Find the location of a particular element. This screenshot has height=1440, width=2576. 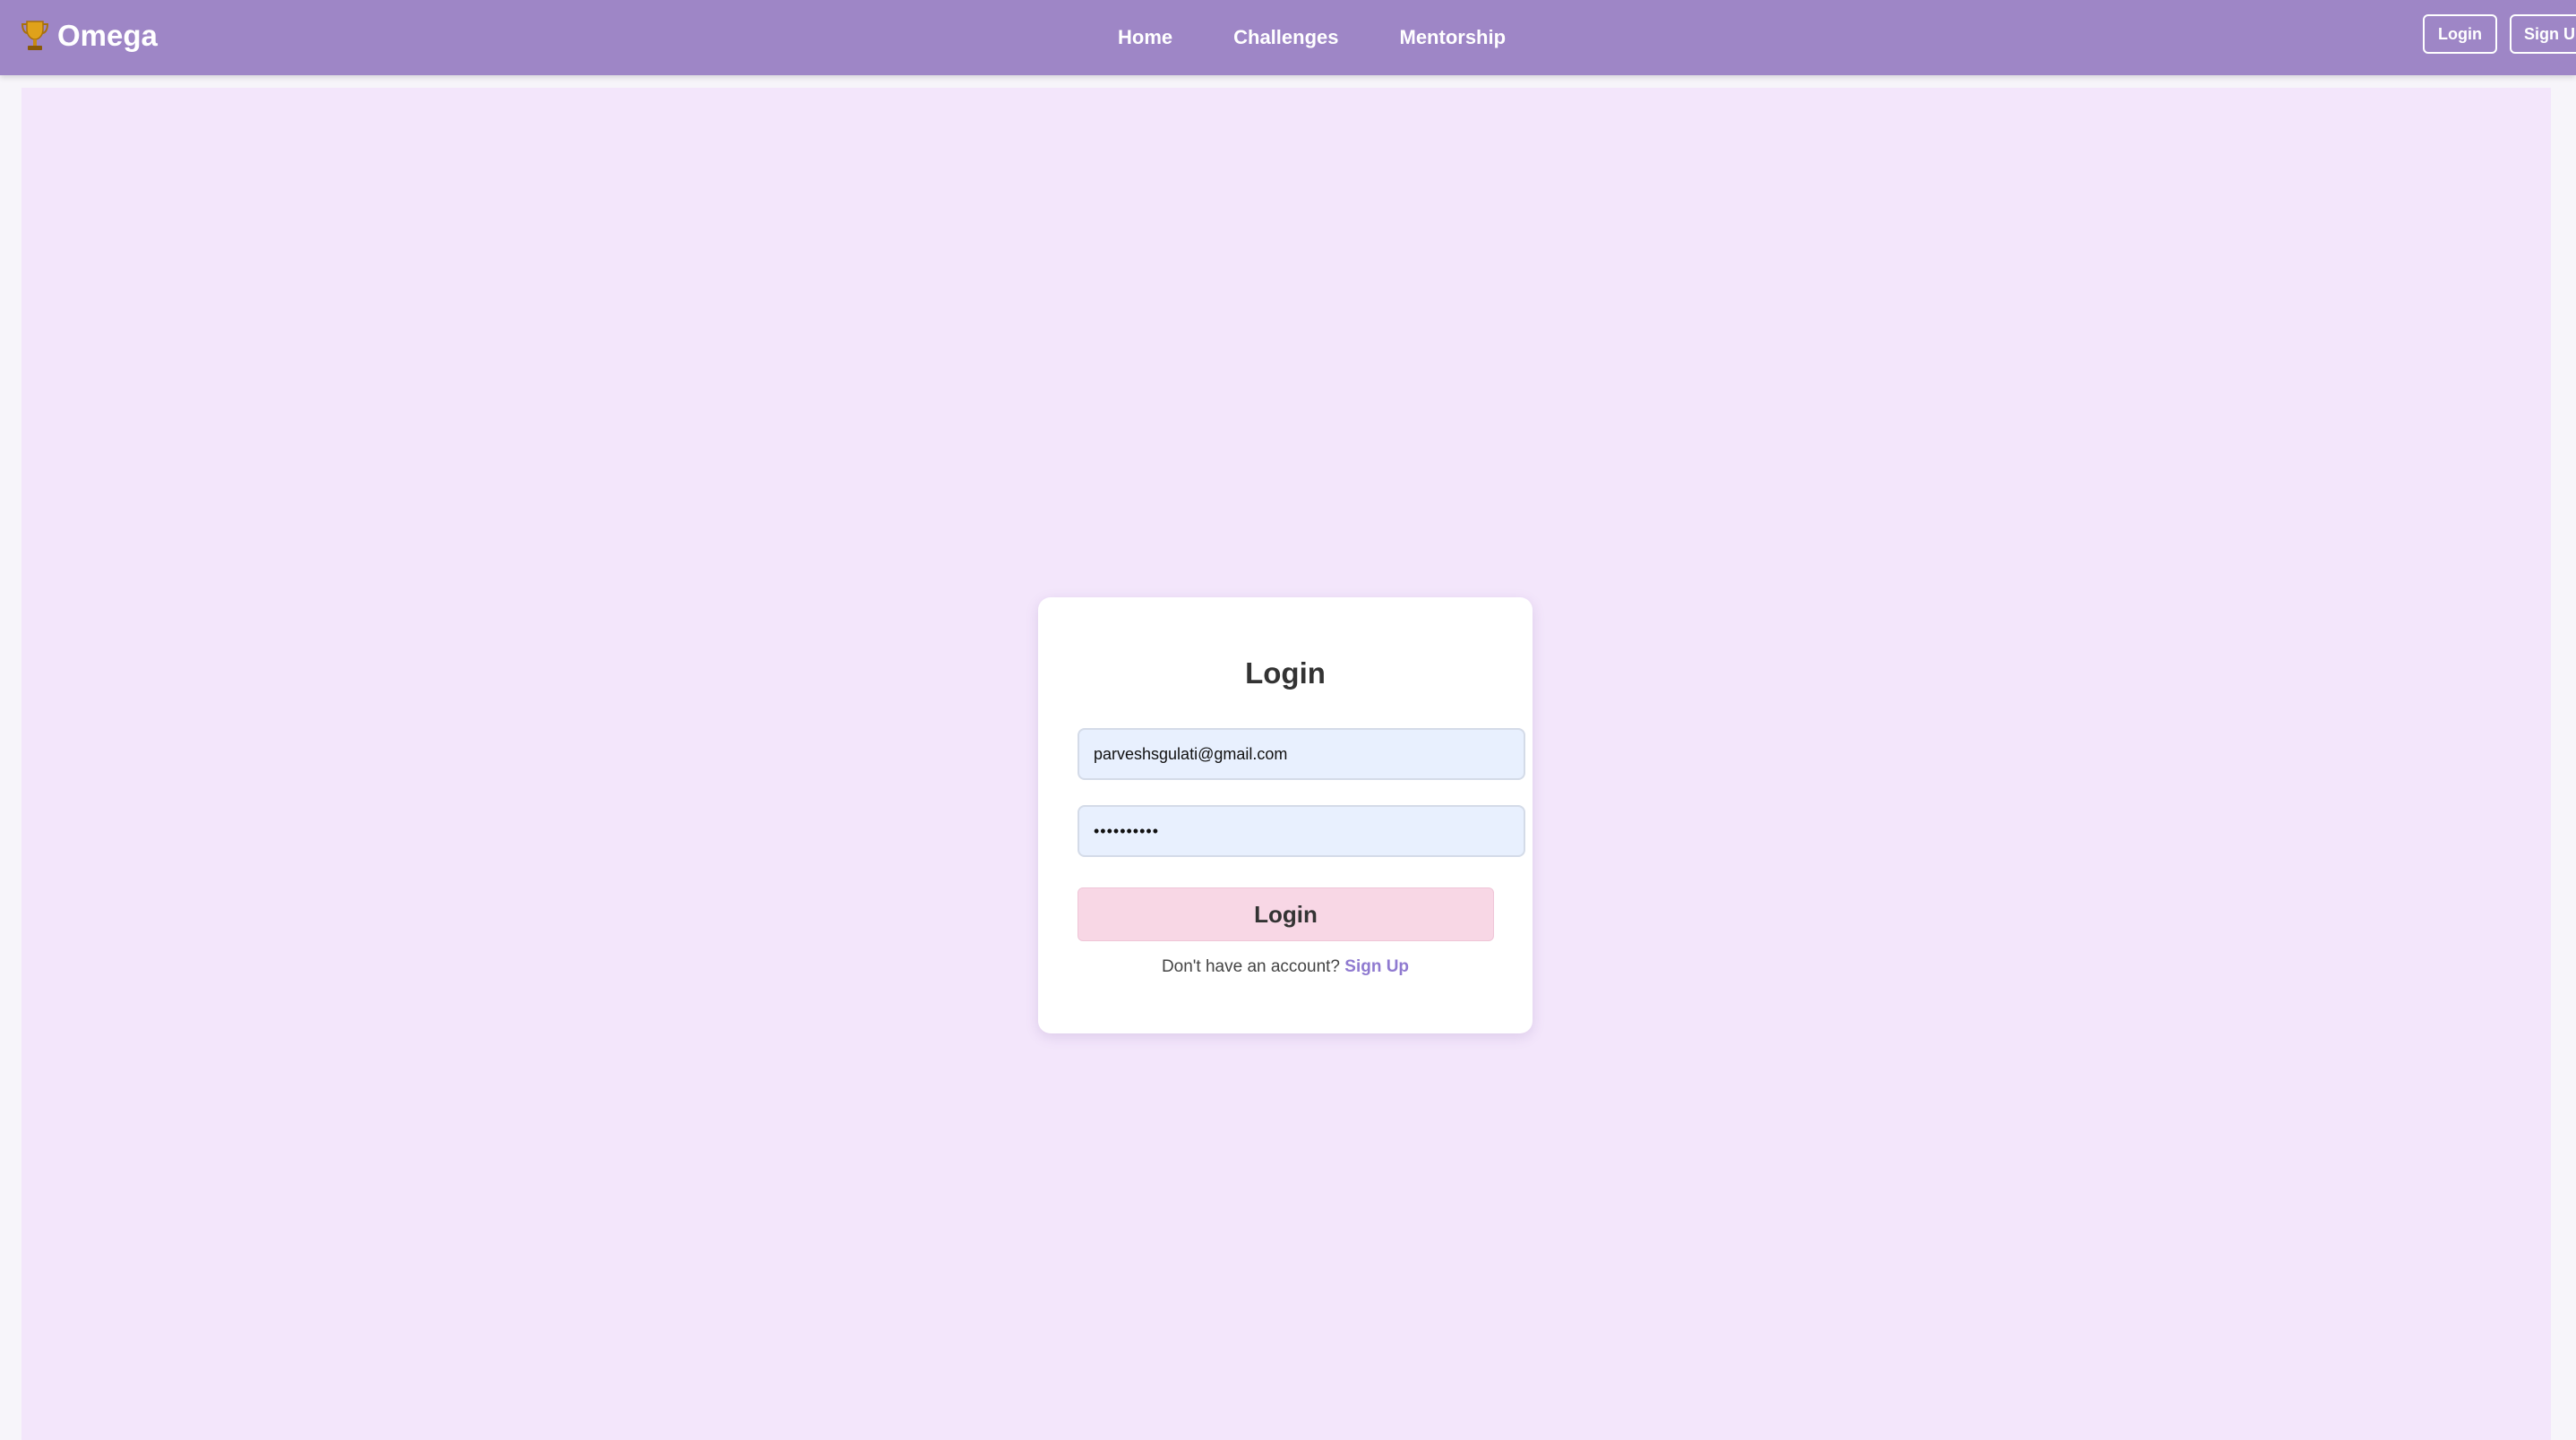

brand-logo: Omega is located at coordinates (89, 36).